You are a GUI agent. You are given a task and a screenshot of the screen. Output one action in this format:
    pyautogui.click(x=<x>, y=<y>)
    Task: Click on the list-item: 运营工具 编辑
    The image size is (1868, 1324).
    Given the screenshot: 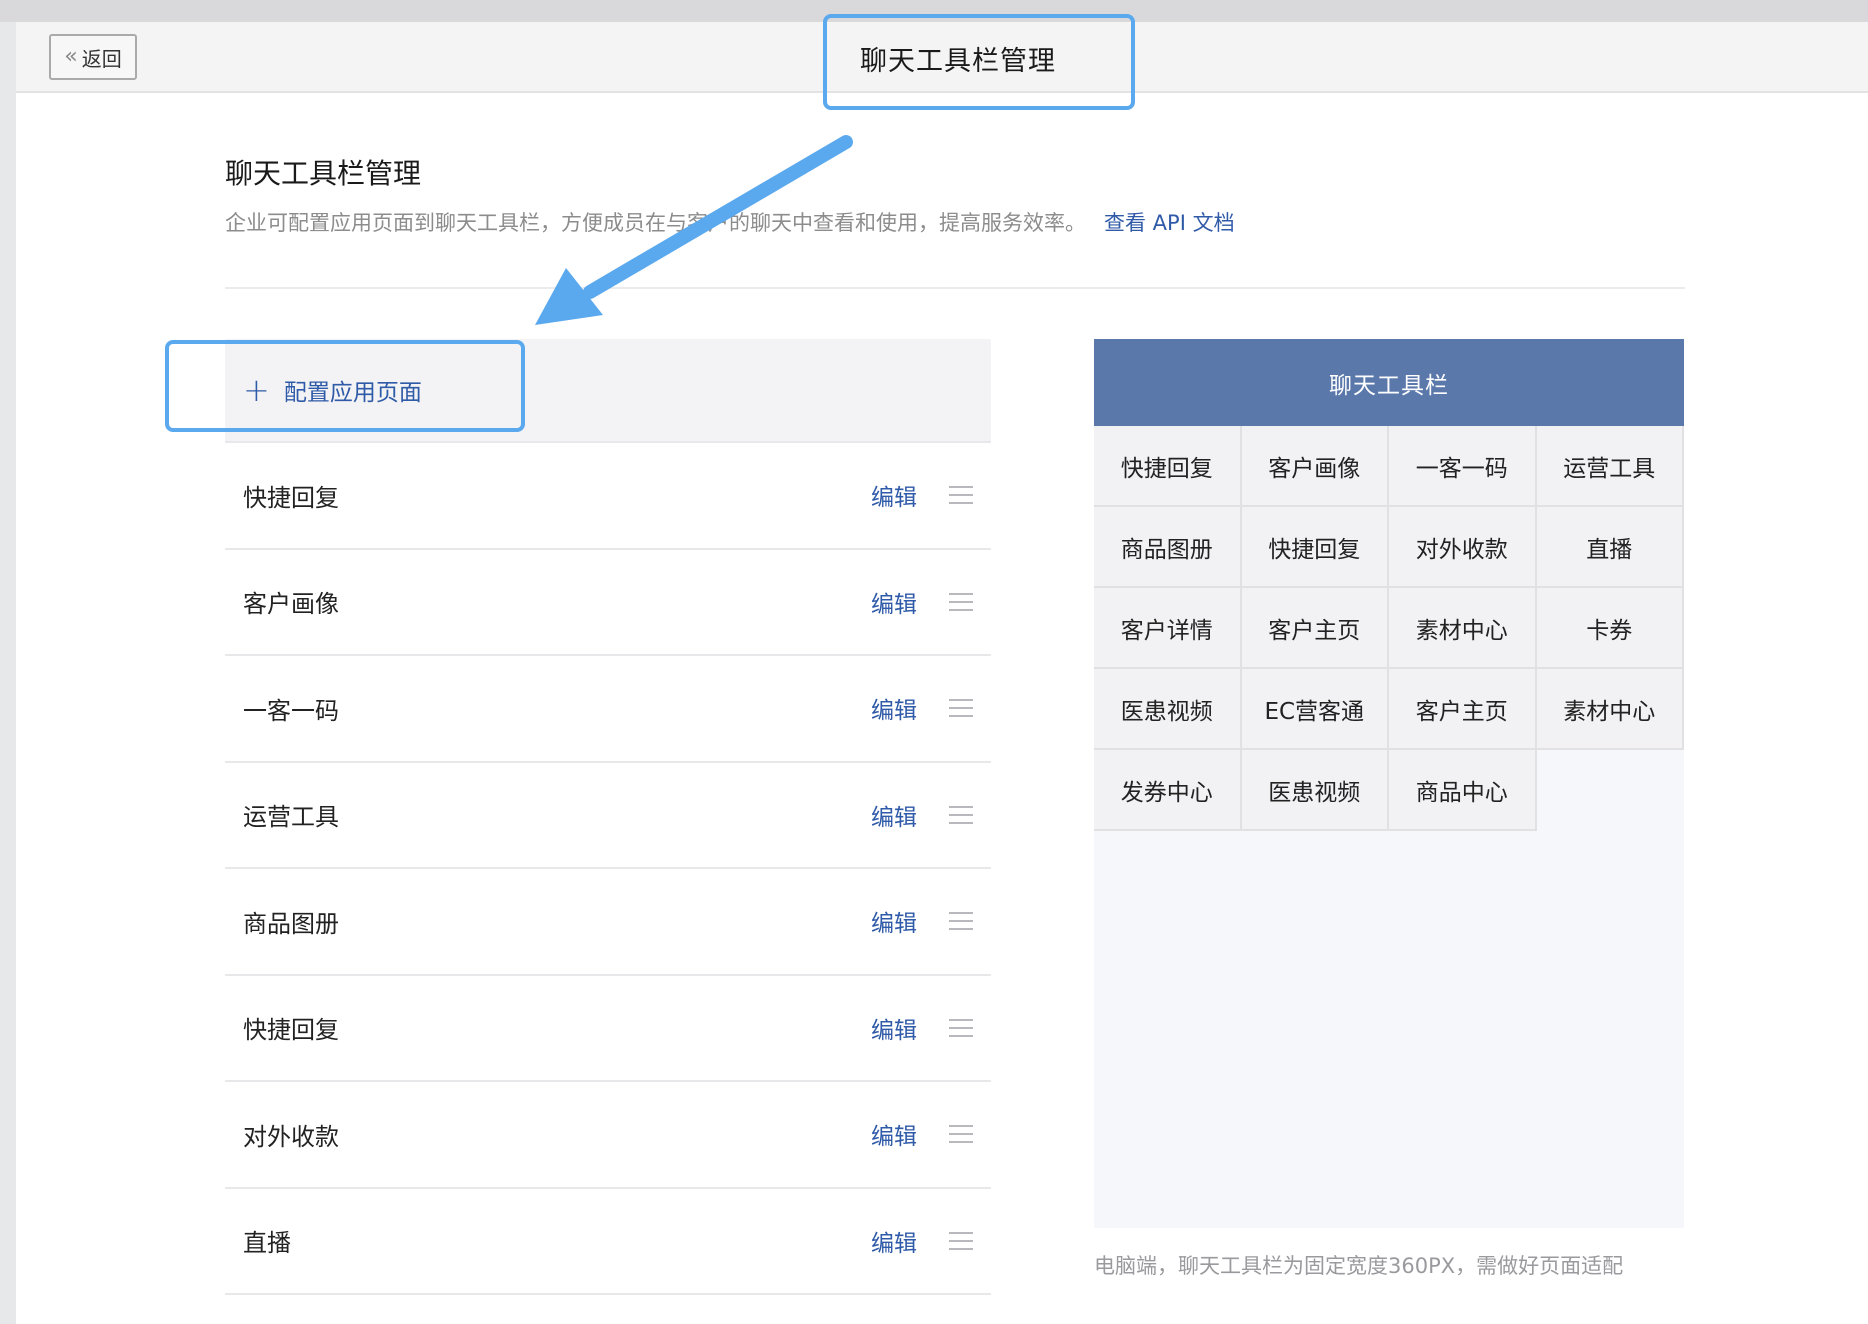 What is the action you would take?
    pyautogui.click(x=608, y=816)
    